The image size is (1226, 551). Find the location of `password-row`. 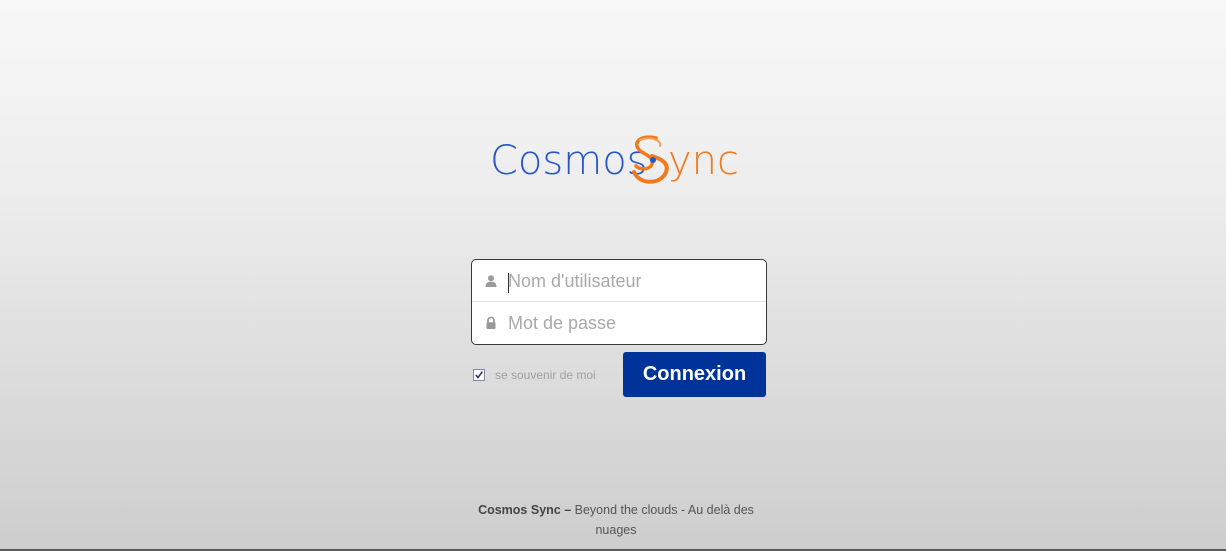

password-row is located at coordinates (619, 323).